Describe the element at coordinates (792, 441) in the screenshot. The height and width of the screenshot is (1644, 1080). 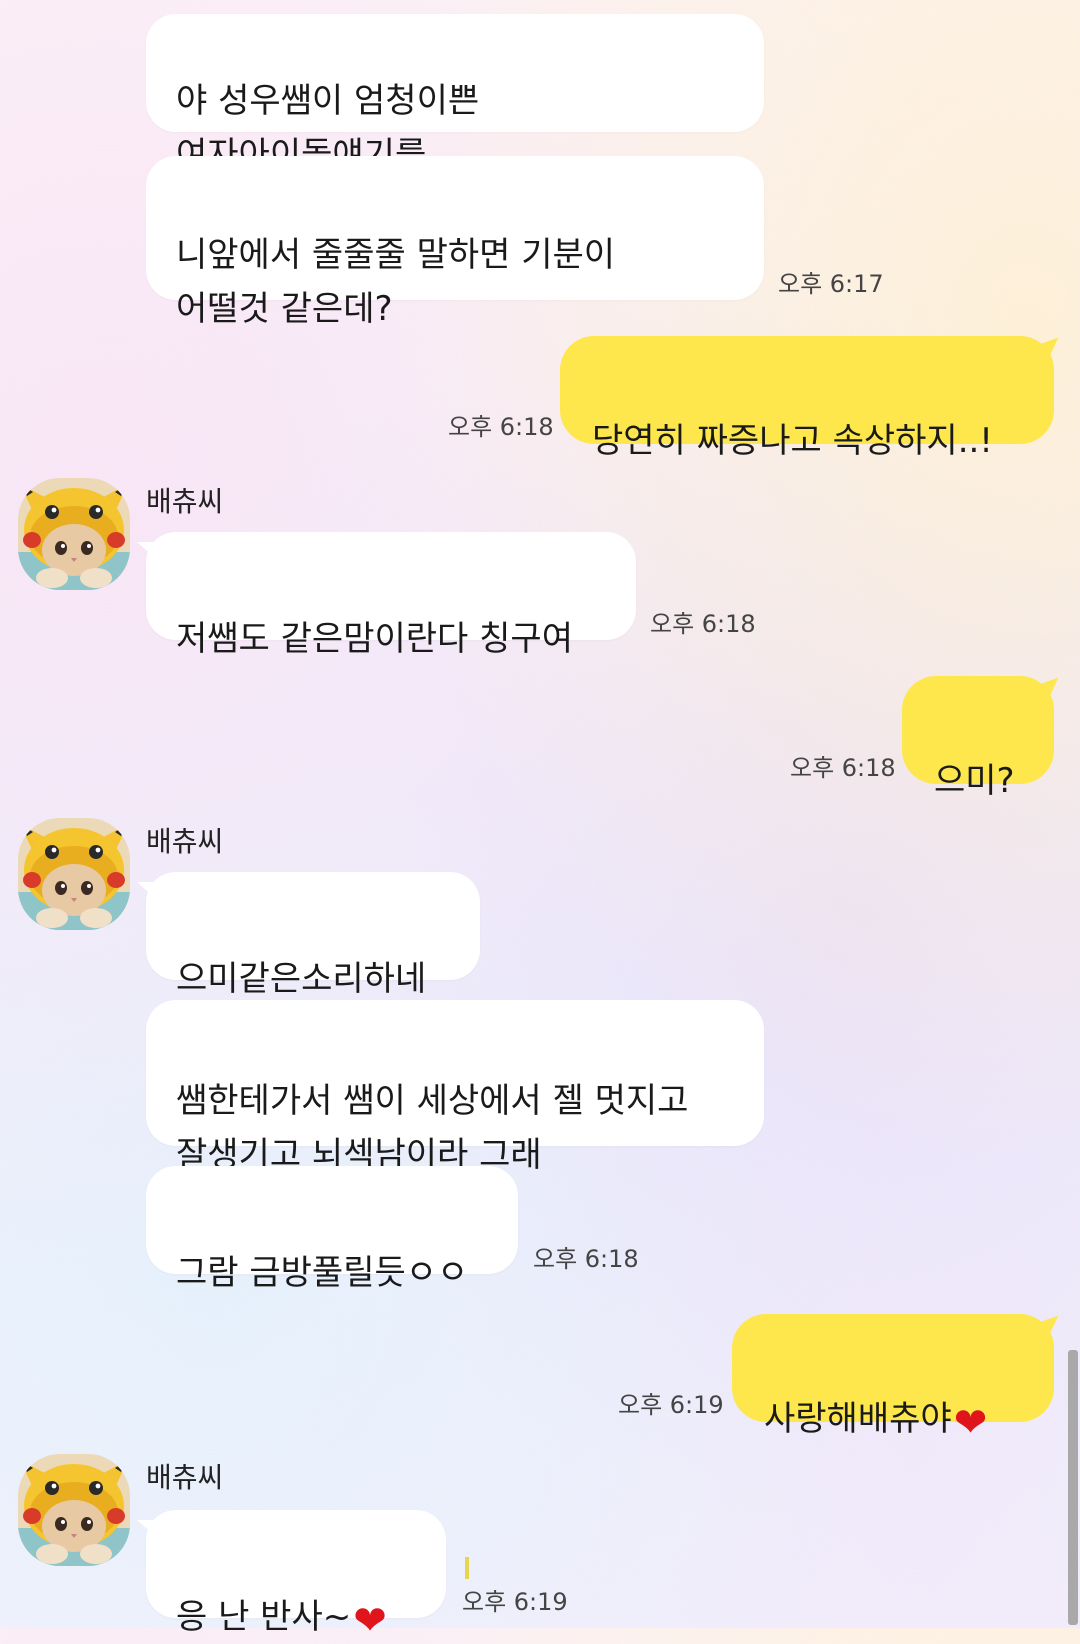
I see `message-text: 당연히 짜증나고 속상하지..!` at that location.